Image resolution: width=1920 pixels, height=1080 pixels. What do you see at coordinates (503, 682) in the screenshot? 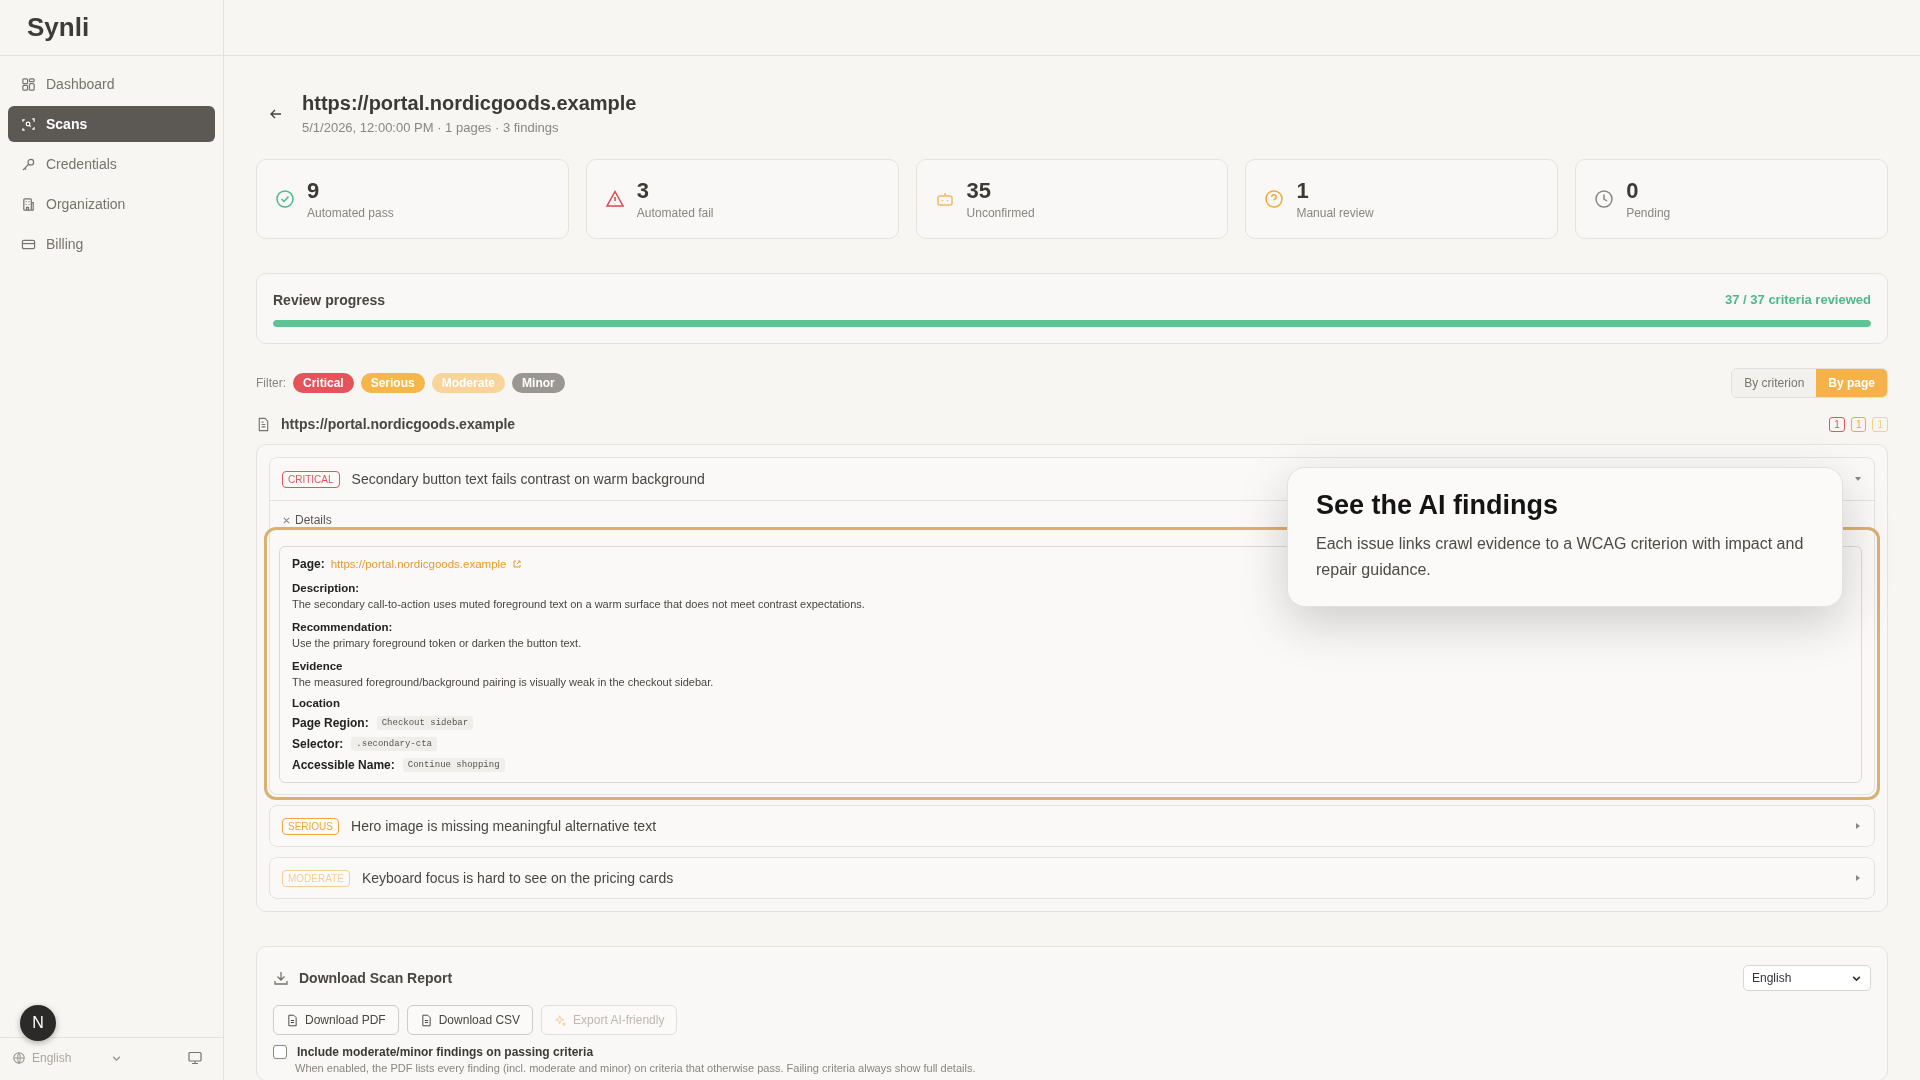
I see `section-text: The measured foreground/background pairing is visually weak in the checkout sidebar.` at bounding box center [503, 682].